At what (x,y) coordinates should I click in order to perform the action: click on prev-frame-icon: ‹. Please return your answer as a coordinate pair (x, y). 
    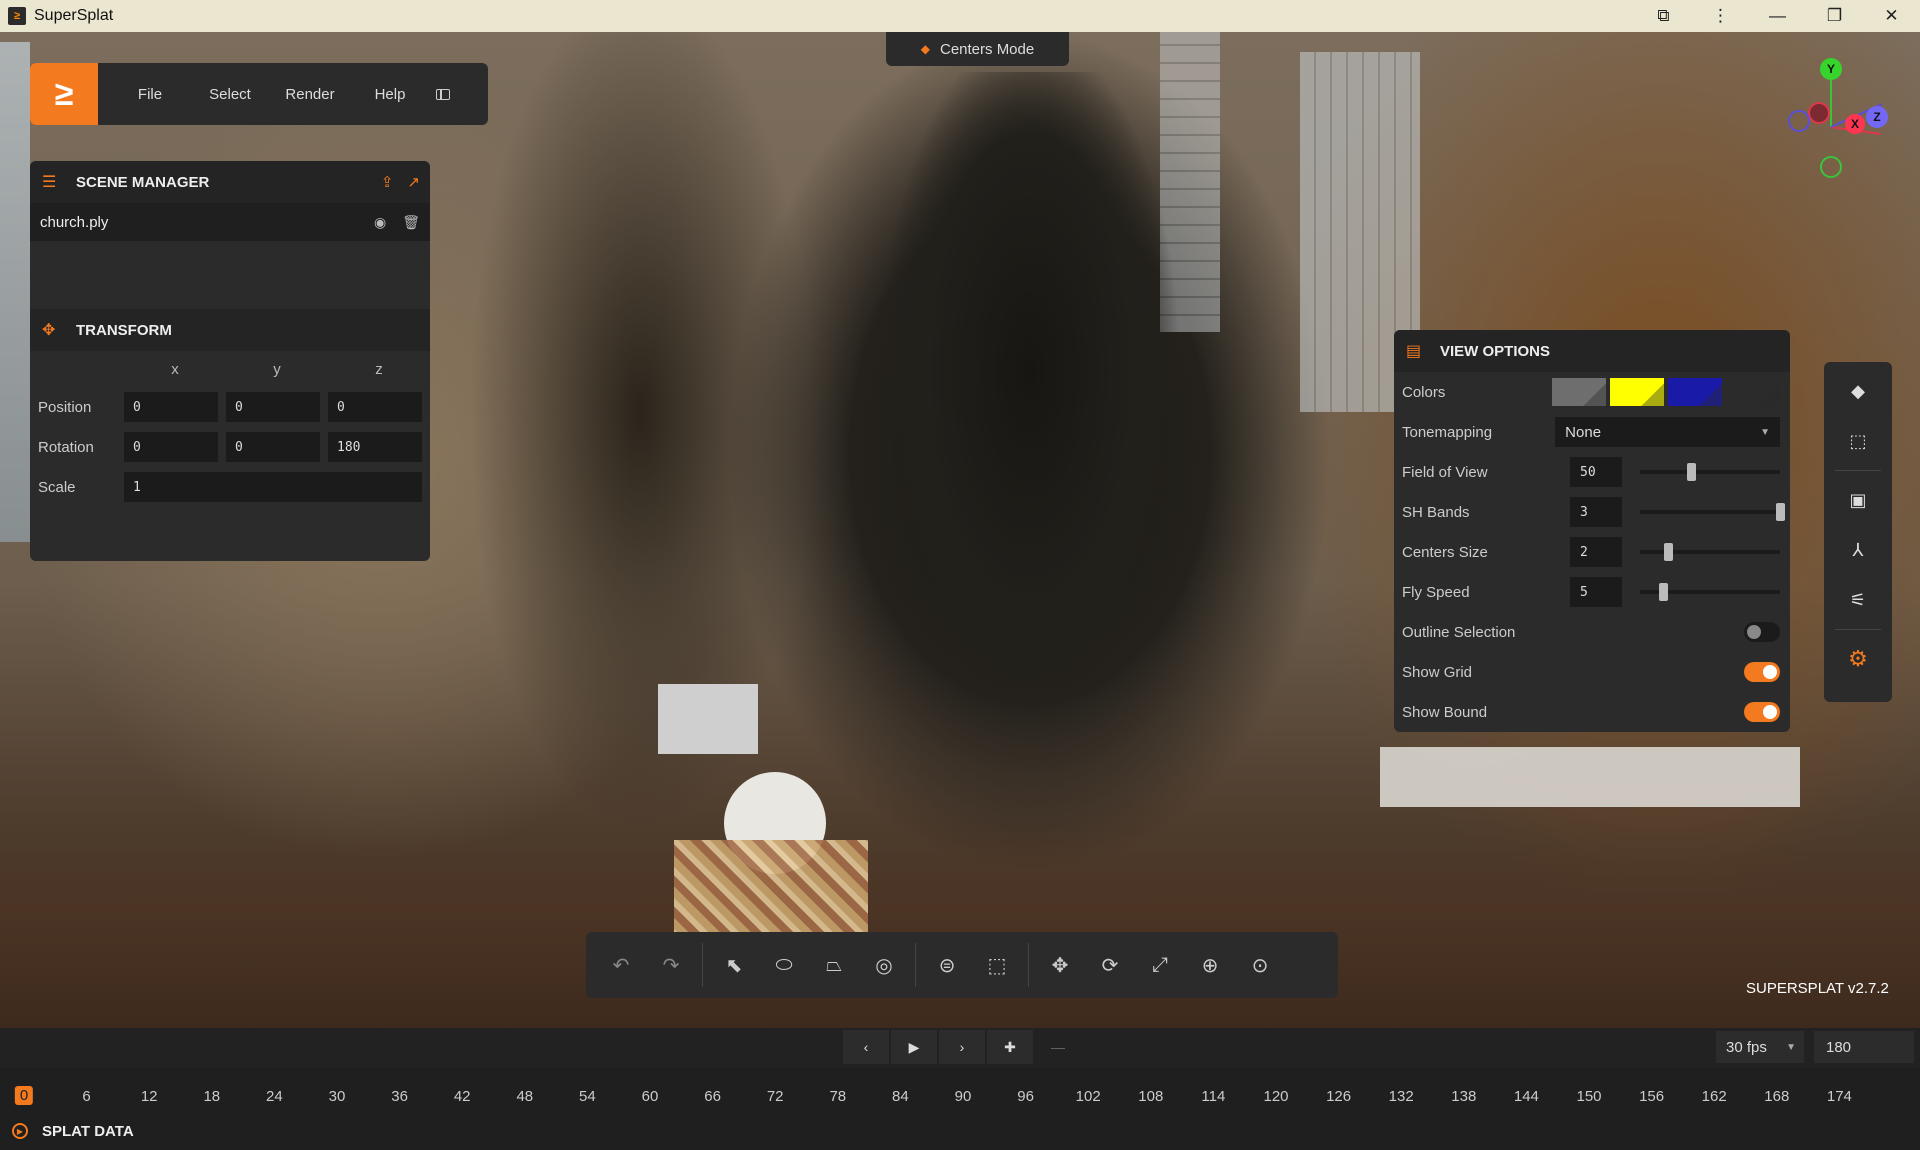
    Looking at the image, I should click on (866, 1047).